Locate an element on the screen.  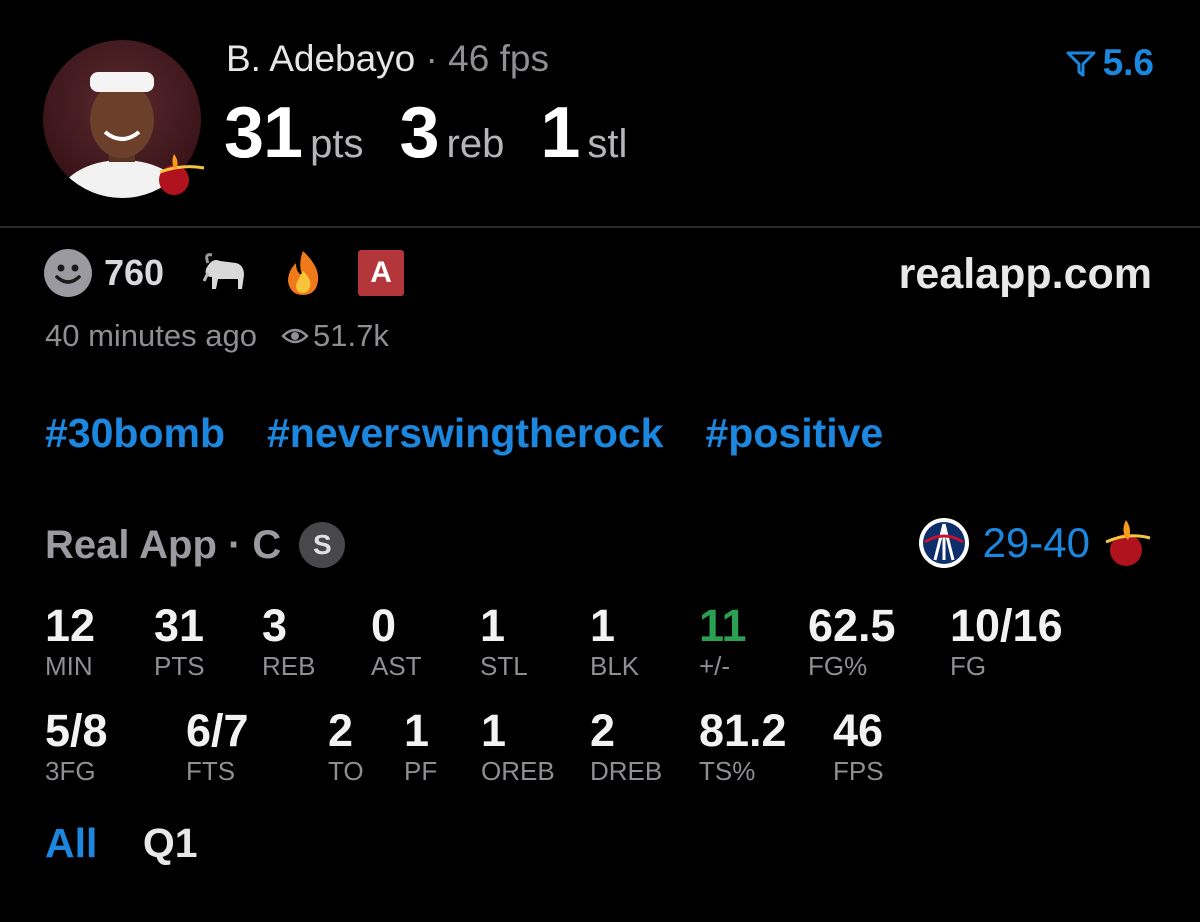
headline-stats: 31 pts 3 reb 1 stl is located at coordinates (443, 133).